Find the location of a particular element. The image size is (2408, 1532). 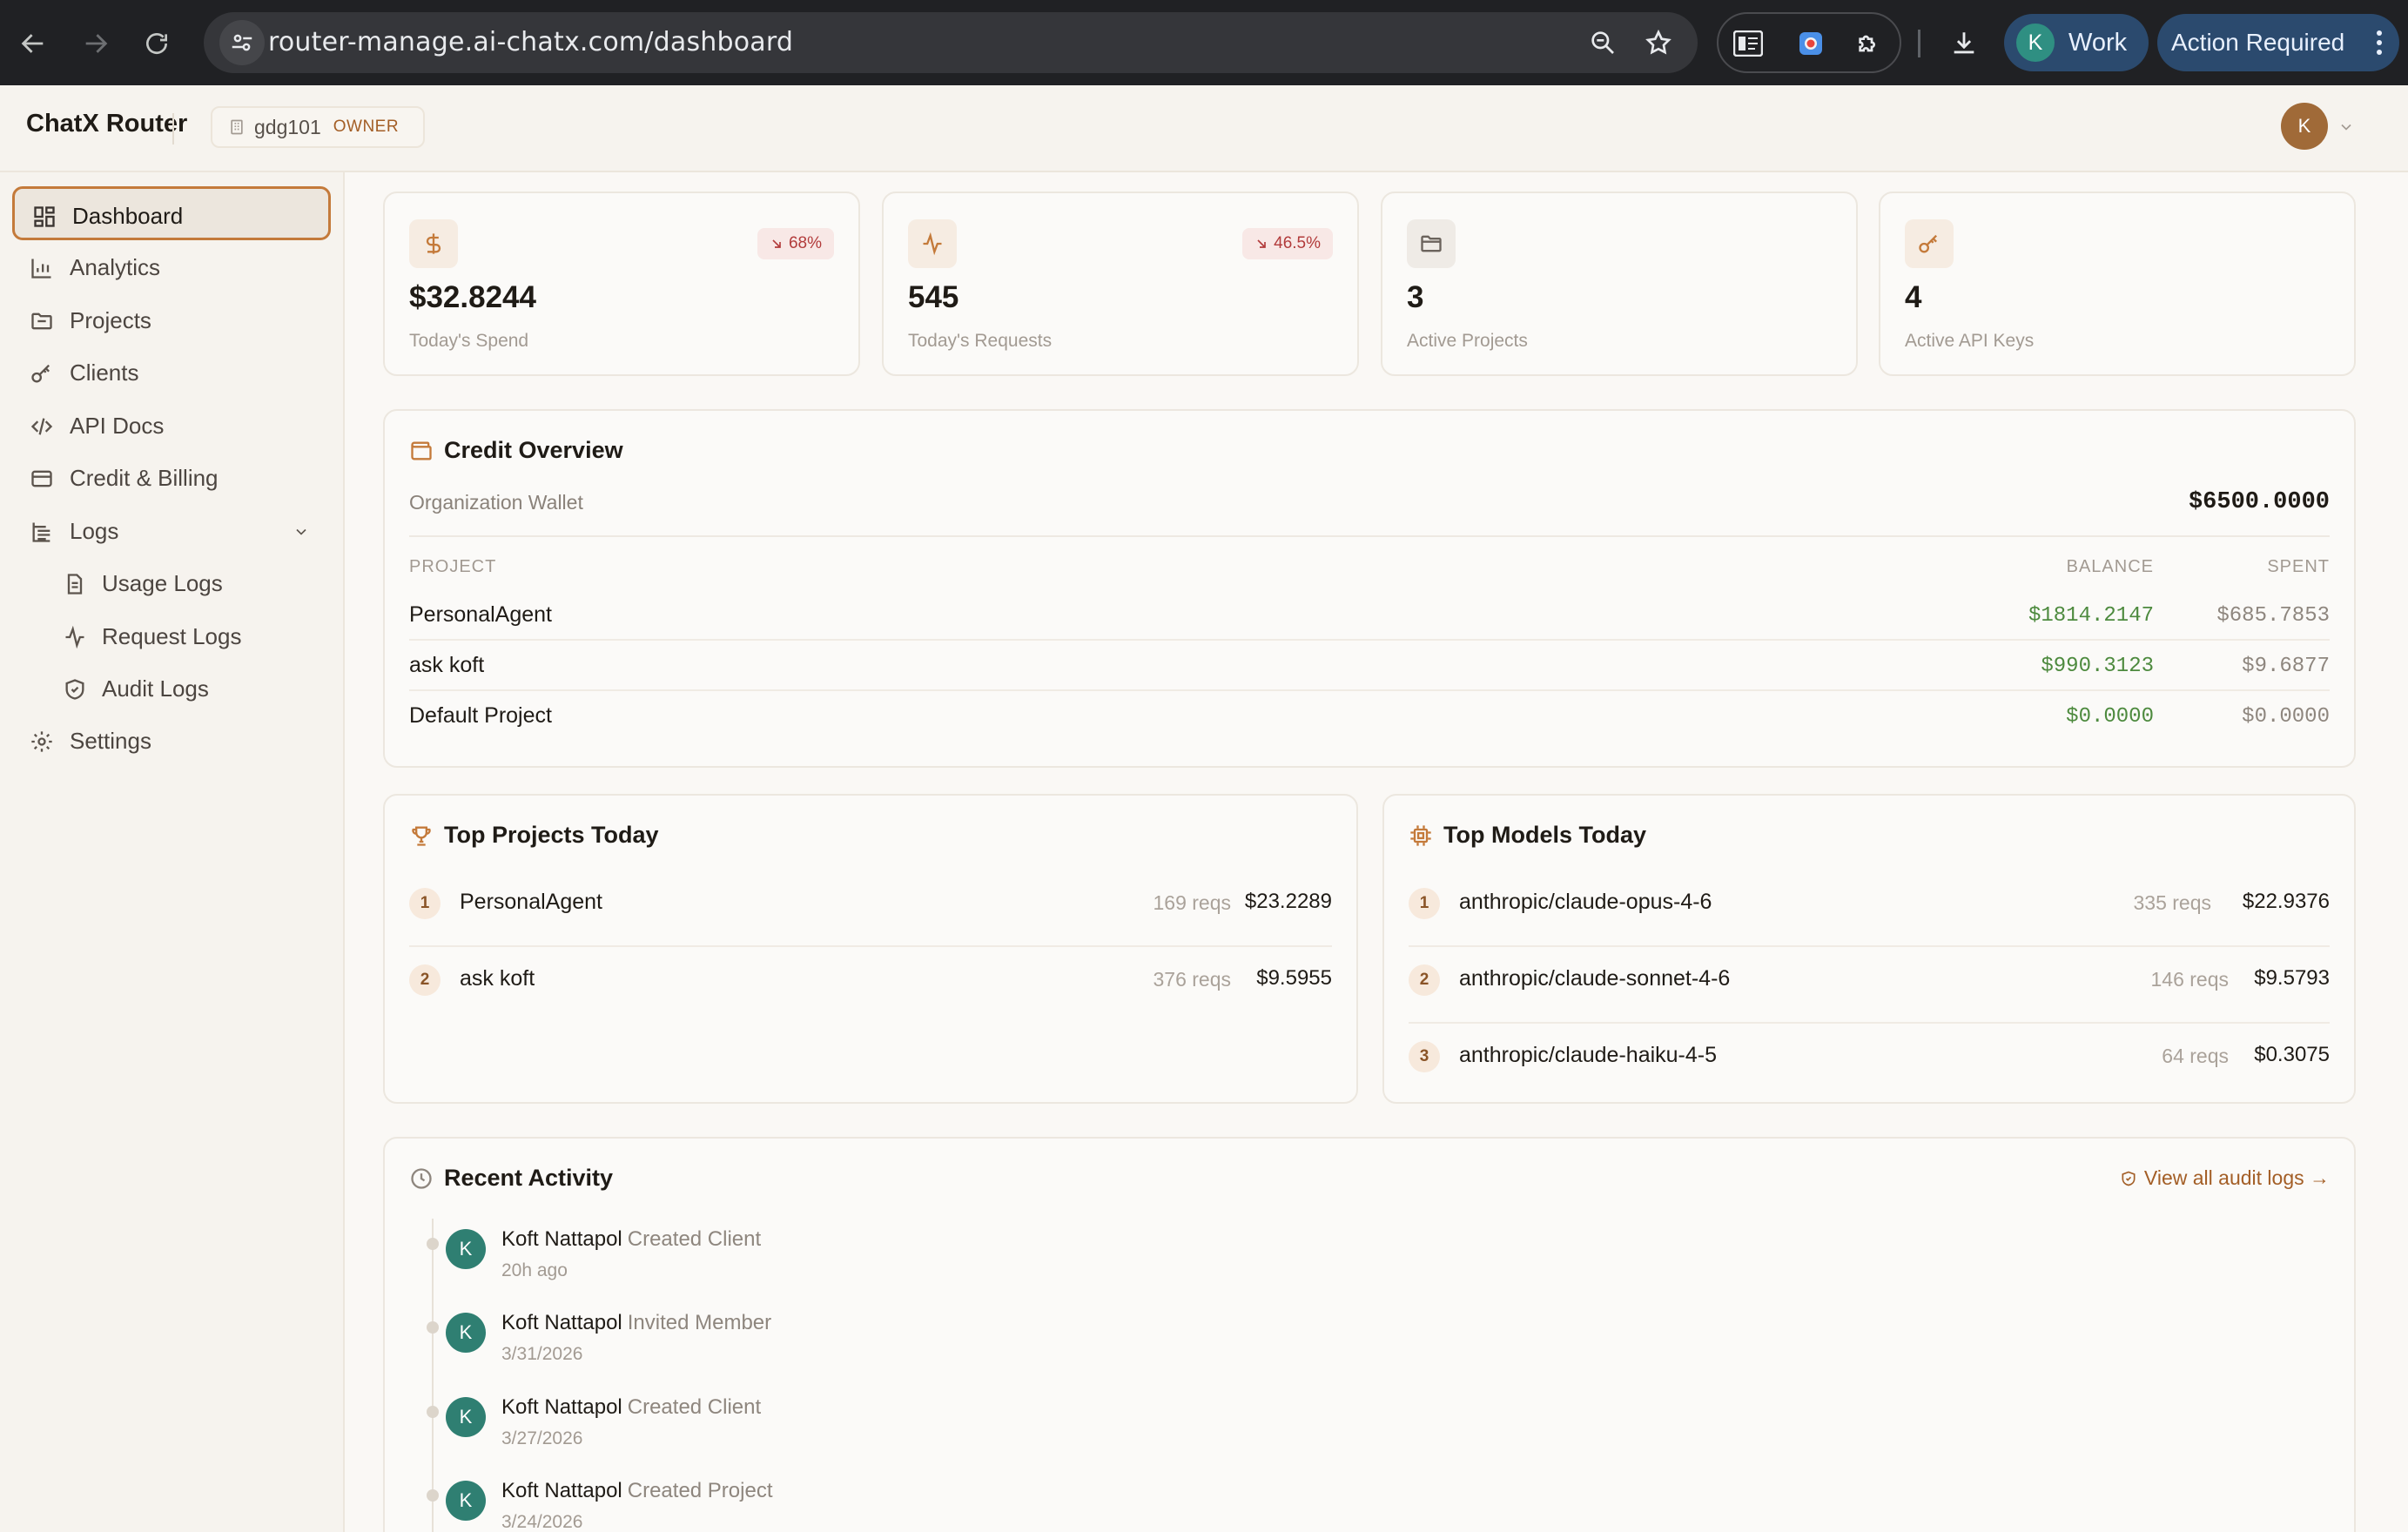

reload-button is located at coordinates (156, 43).